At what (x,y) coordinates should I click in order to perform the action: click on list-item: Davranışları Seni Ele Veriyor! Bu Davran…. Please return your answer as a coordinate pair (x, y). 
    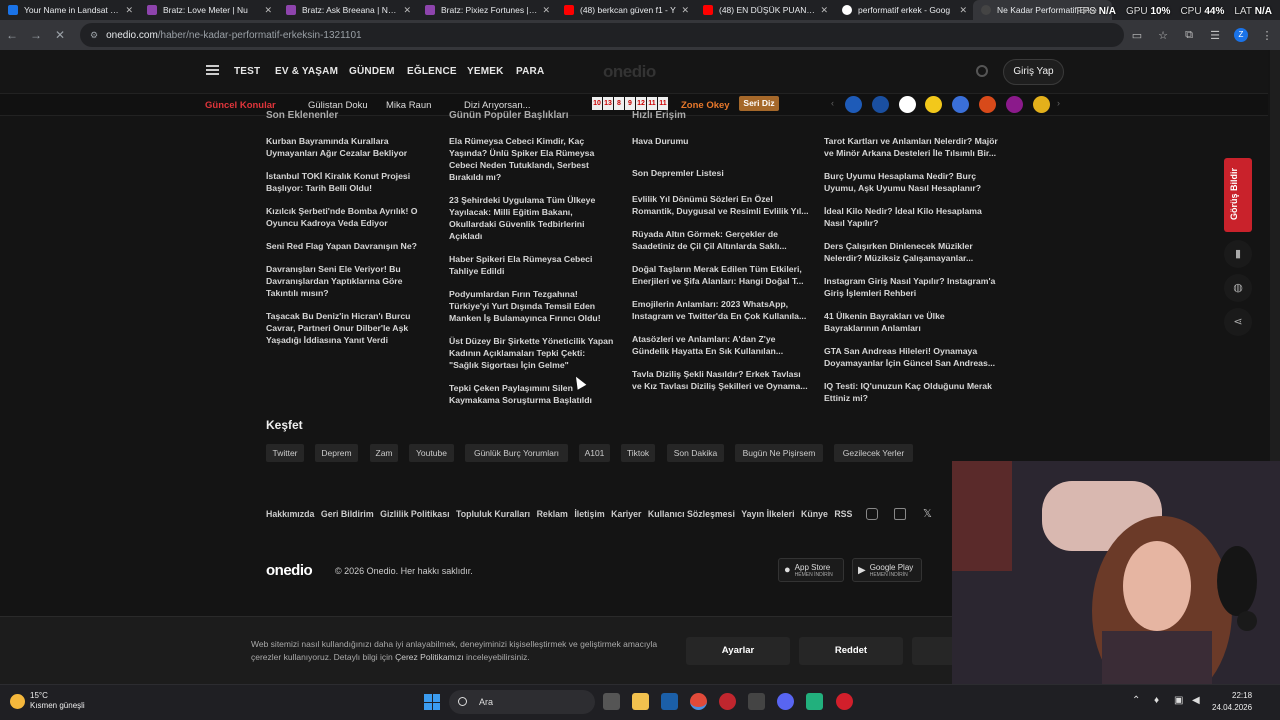
    Looking at the image, I should click on (345, 281).